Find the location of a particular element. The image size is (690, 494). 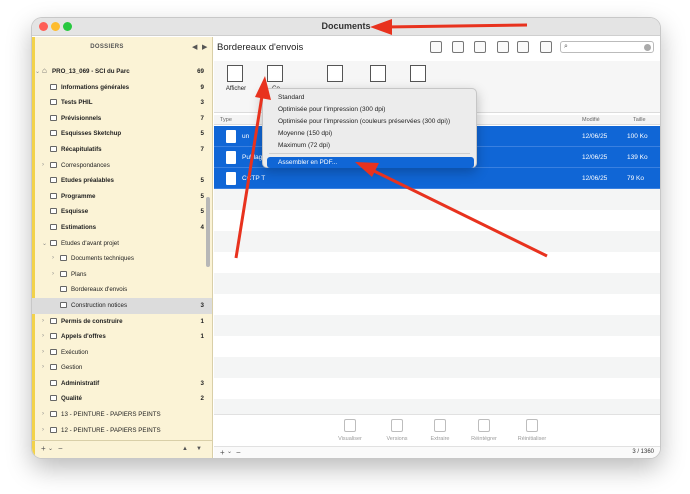

clear-search-icon is located at coordinates (647, 47).